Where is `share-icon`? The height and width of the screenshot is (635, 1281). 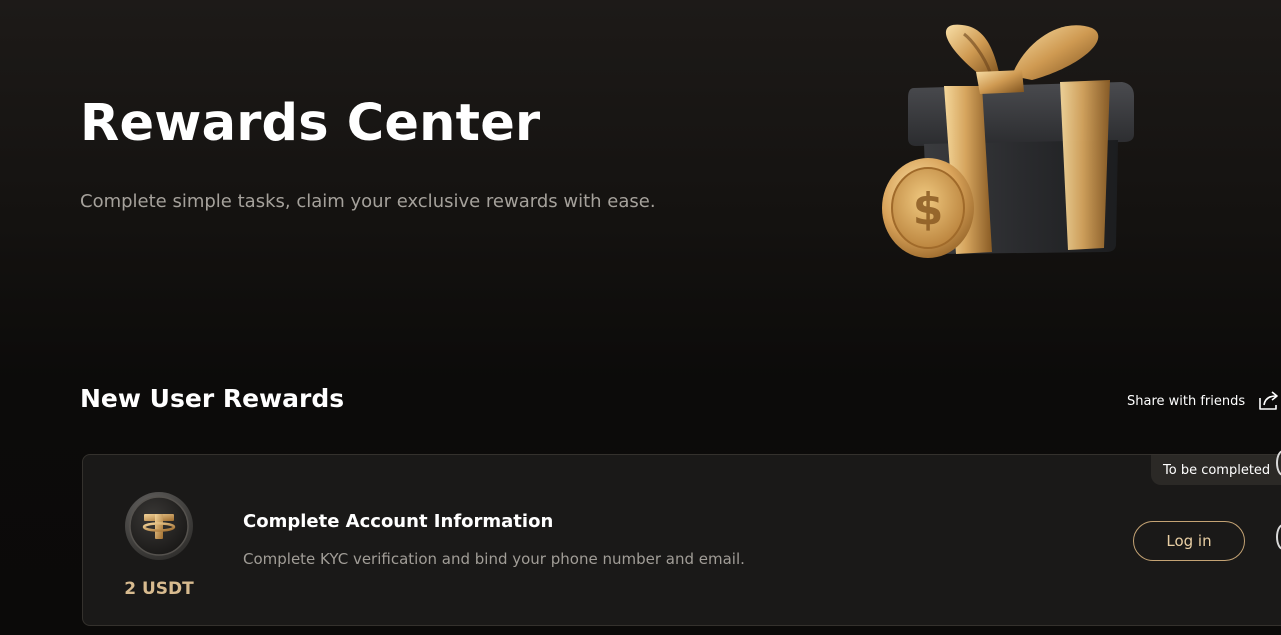
share-icon is located at coordinates (1268, 401).